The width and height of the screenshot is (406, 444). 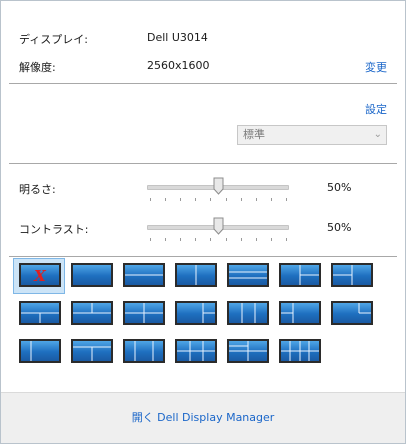 I want to click on layout-option-wide-center, so click(x=144, y=351).